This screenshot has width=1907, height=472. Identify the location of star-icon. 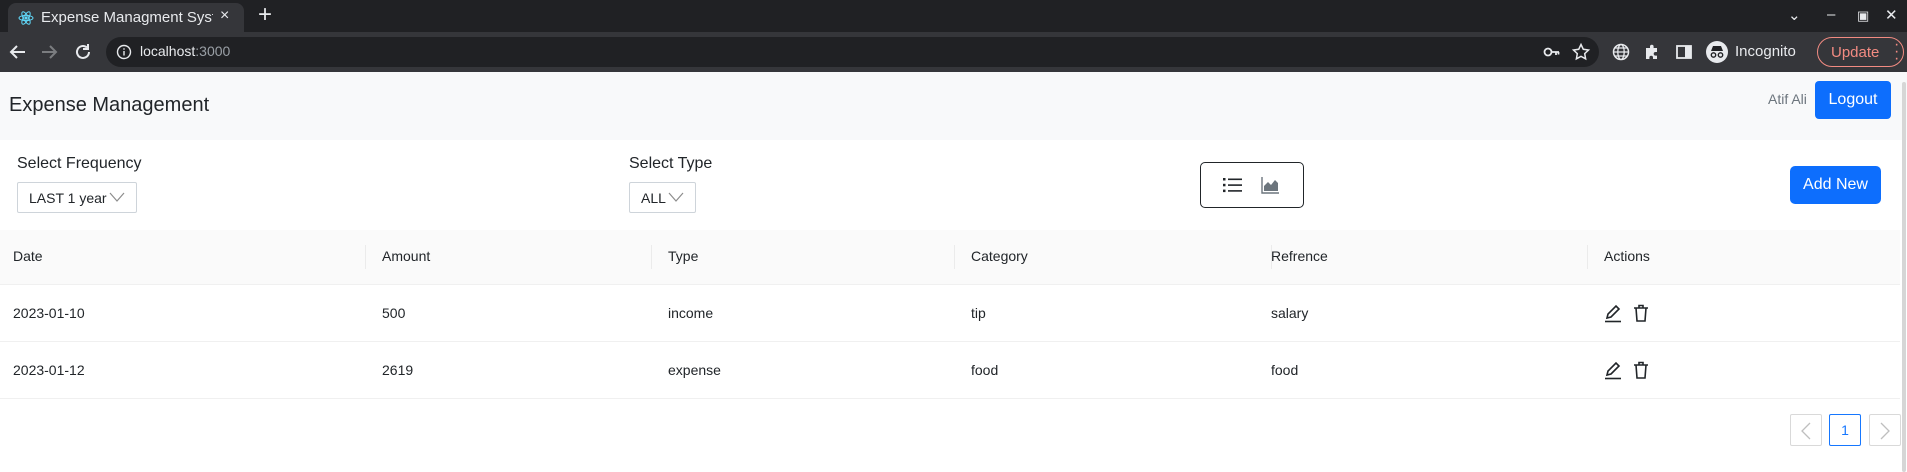
(1581, 52).